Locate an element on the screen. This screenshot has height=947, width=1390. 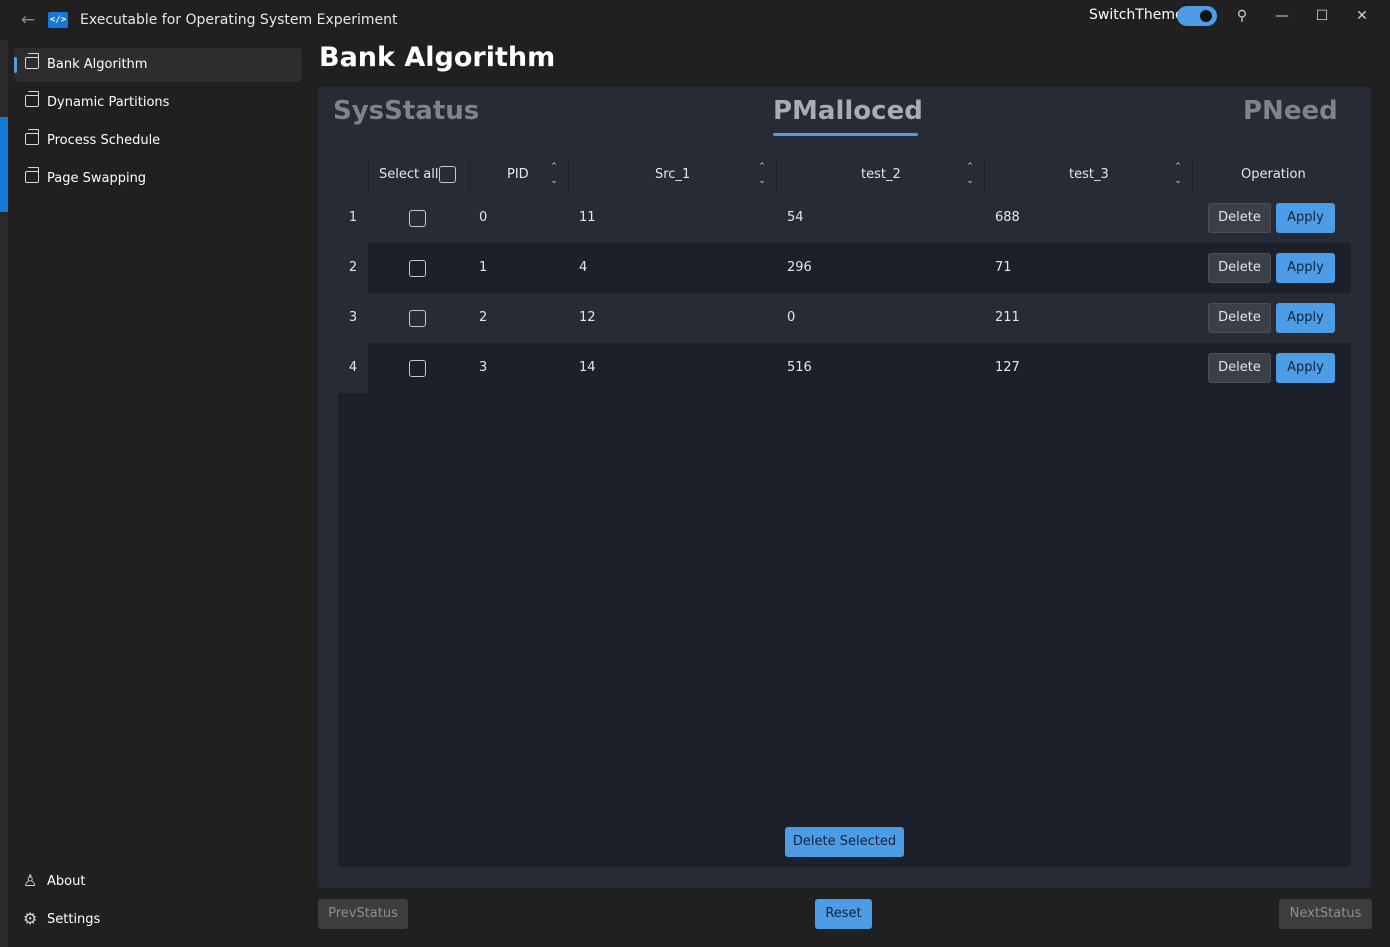
sidebar-item-page-swapping: Page Swapping is located at coordinates (158, 179).